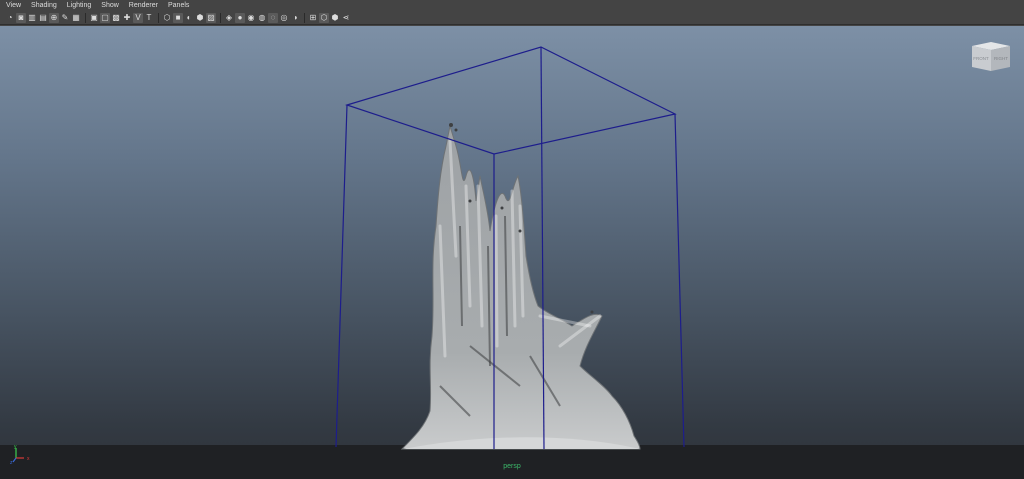  What do you see at coordinates (512, 466) in the screenshot?
I see `camera-name-label: persp` at bounding box center [512, 466].